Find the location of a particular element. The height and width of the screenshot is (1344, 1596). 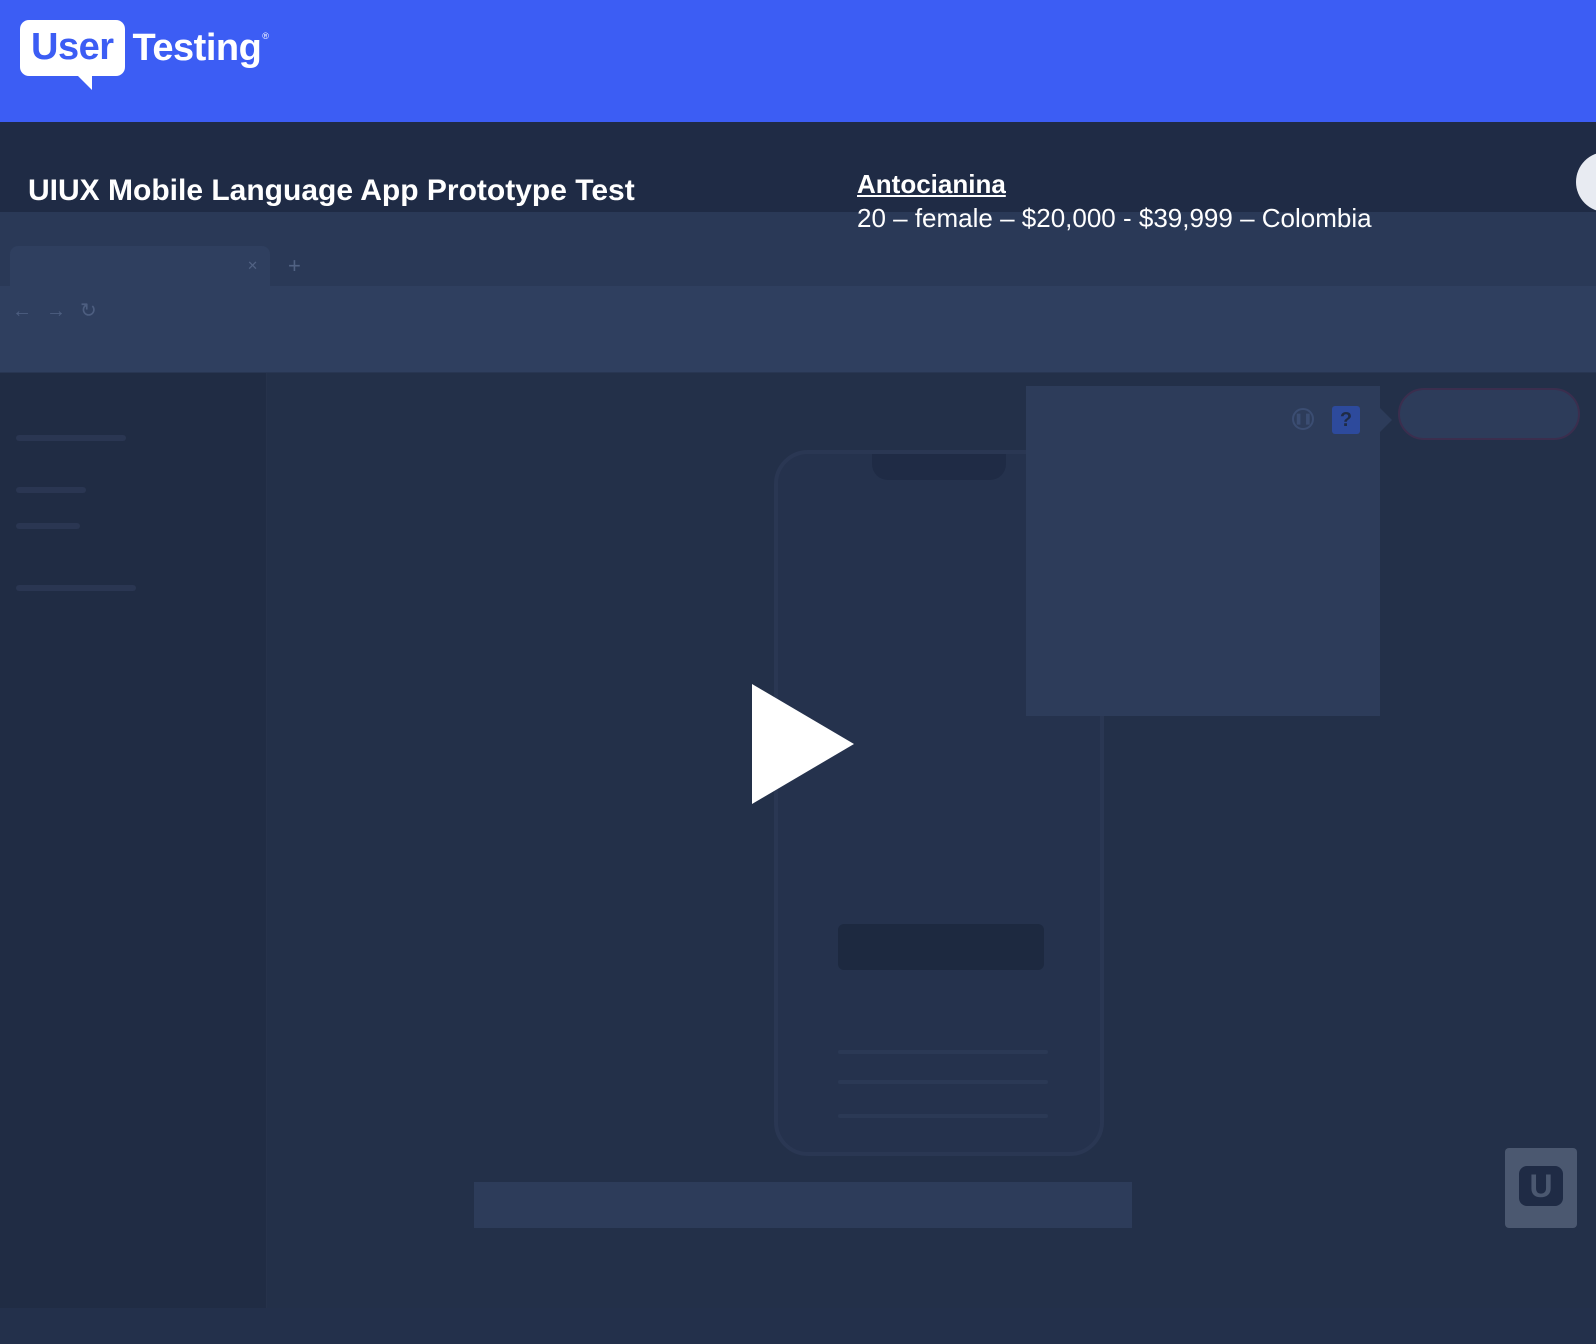

phone-notch is located at coordinates (939, 467).